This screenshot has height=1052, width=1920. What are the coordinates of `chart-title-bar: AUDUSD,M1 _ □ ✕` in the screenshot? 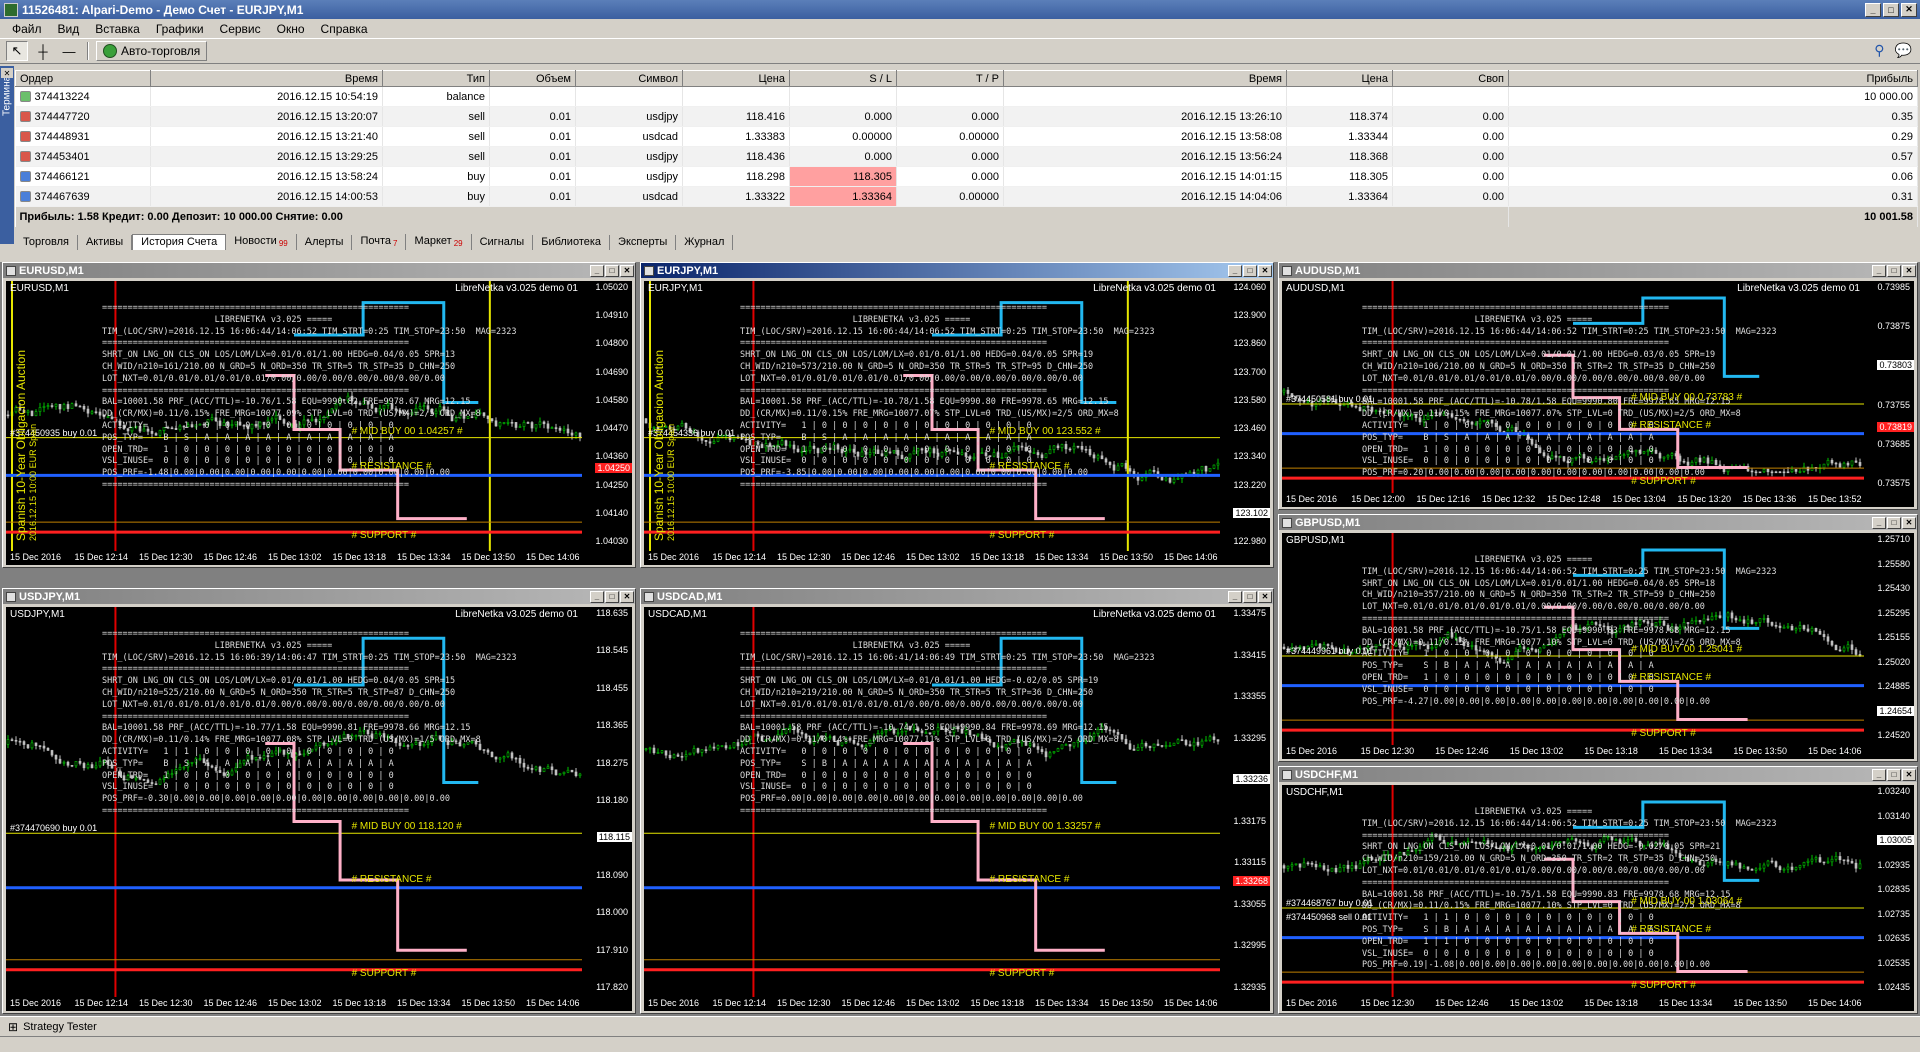 It's located at (1598, 270).